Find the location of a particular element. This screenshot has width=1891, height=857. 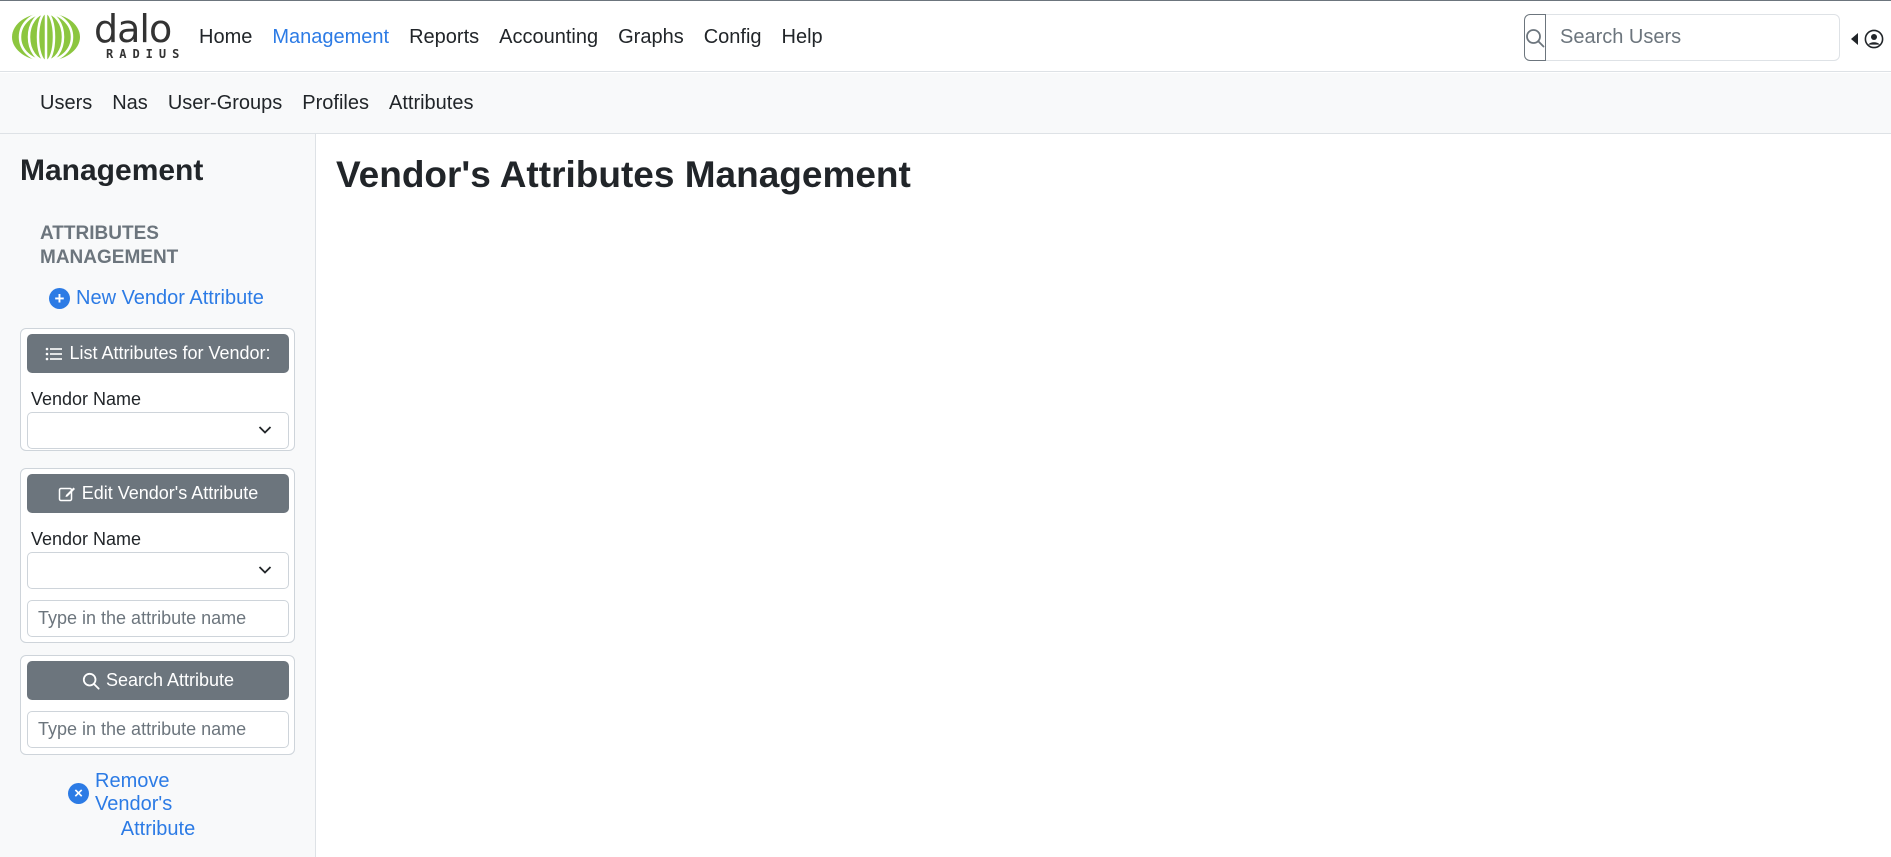

search-button is located at coordinates (1535, 37).